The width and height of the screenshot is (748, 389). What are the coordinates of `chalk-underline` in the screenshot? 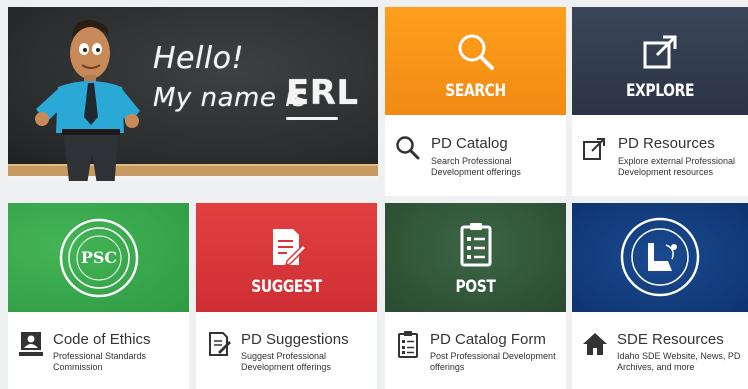 It's located at (312, 118).